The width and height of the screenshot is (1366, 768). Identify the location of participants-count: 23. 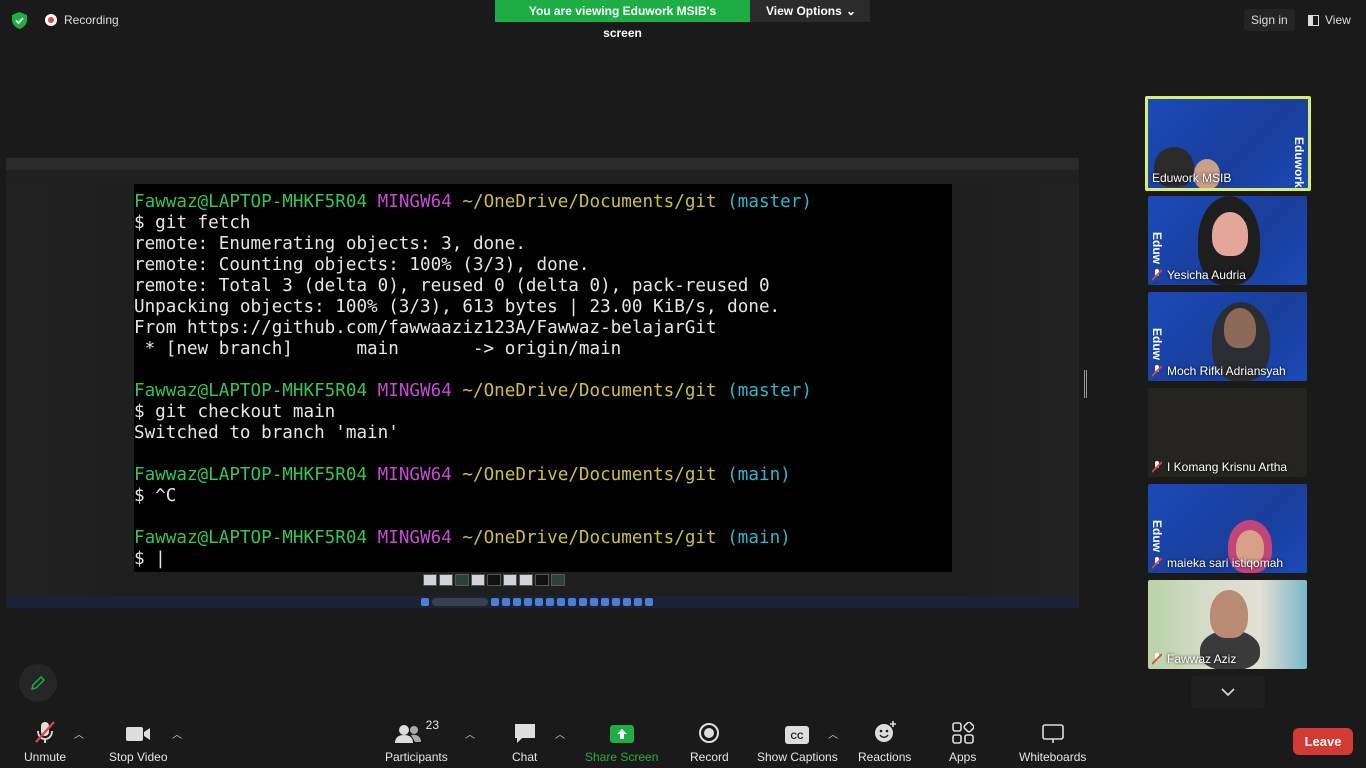
(432, 725).